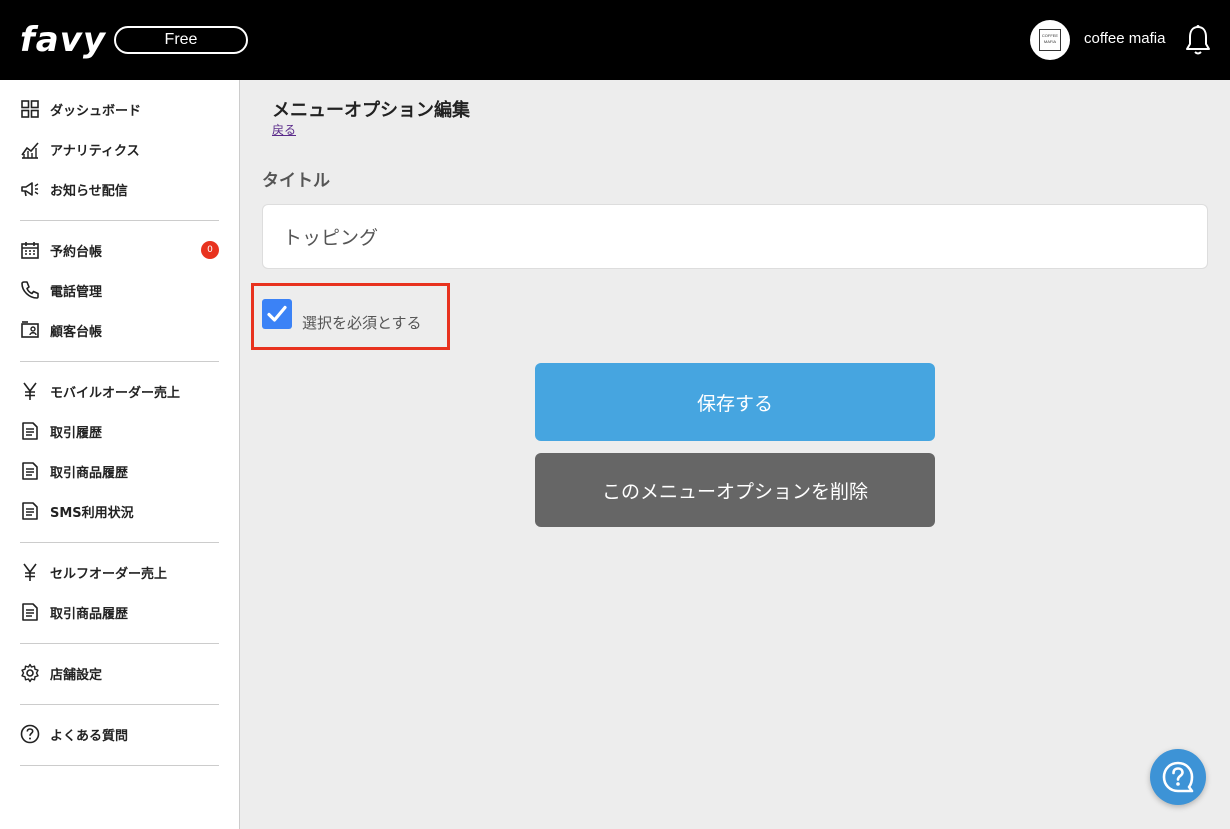 The height and width of the screenshot is (829, 1230). What do you see at coordinates (120, 673) in the screenshot?
I see `sidebar-item-store-settings: 店舗設定` at bounding box center [120, 673].